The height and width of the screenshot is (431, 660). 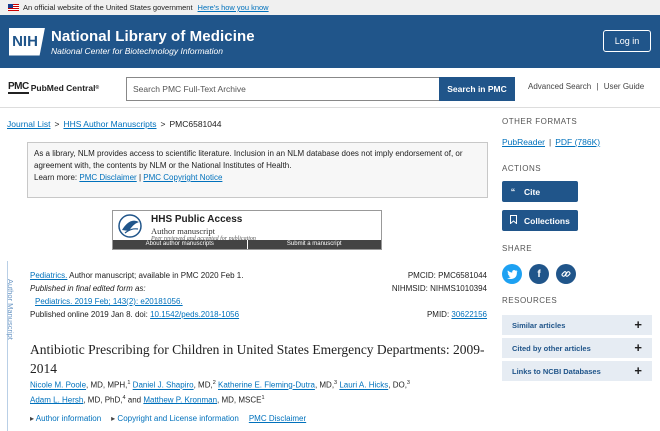 What do you see at coordinates (13, 7) in the screenshot?
I see `us-flag-icon` at bounding box center [13, 7].